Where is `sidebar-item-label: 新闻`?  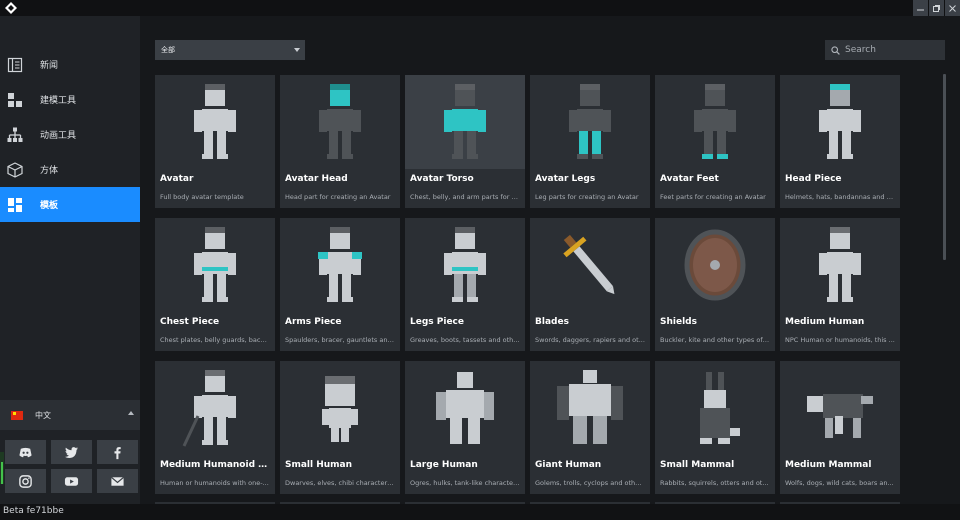
sidebar-item-label: 新闻 is located at coordinates (49, 66).